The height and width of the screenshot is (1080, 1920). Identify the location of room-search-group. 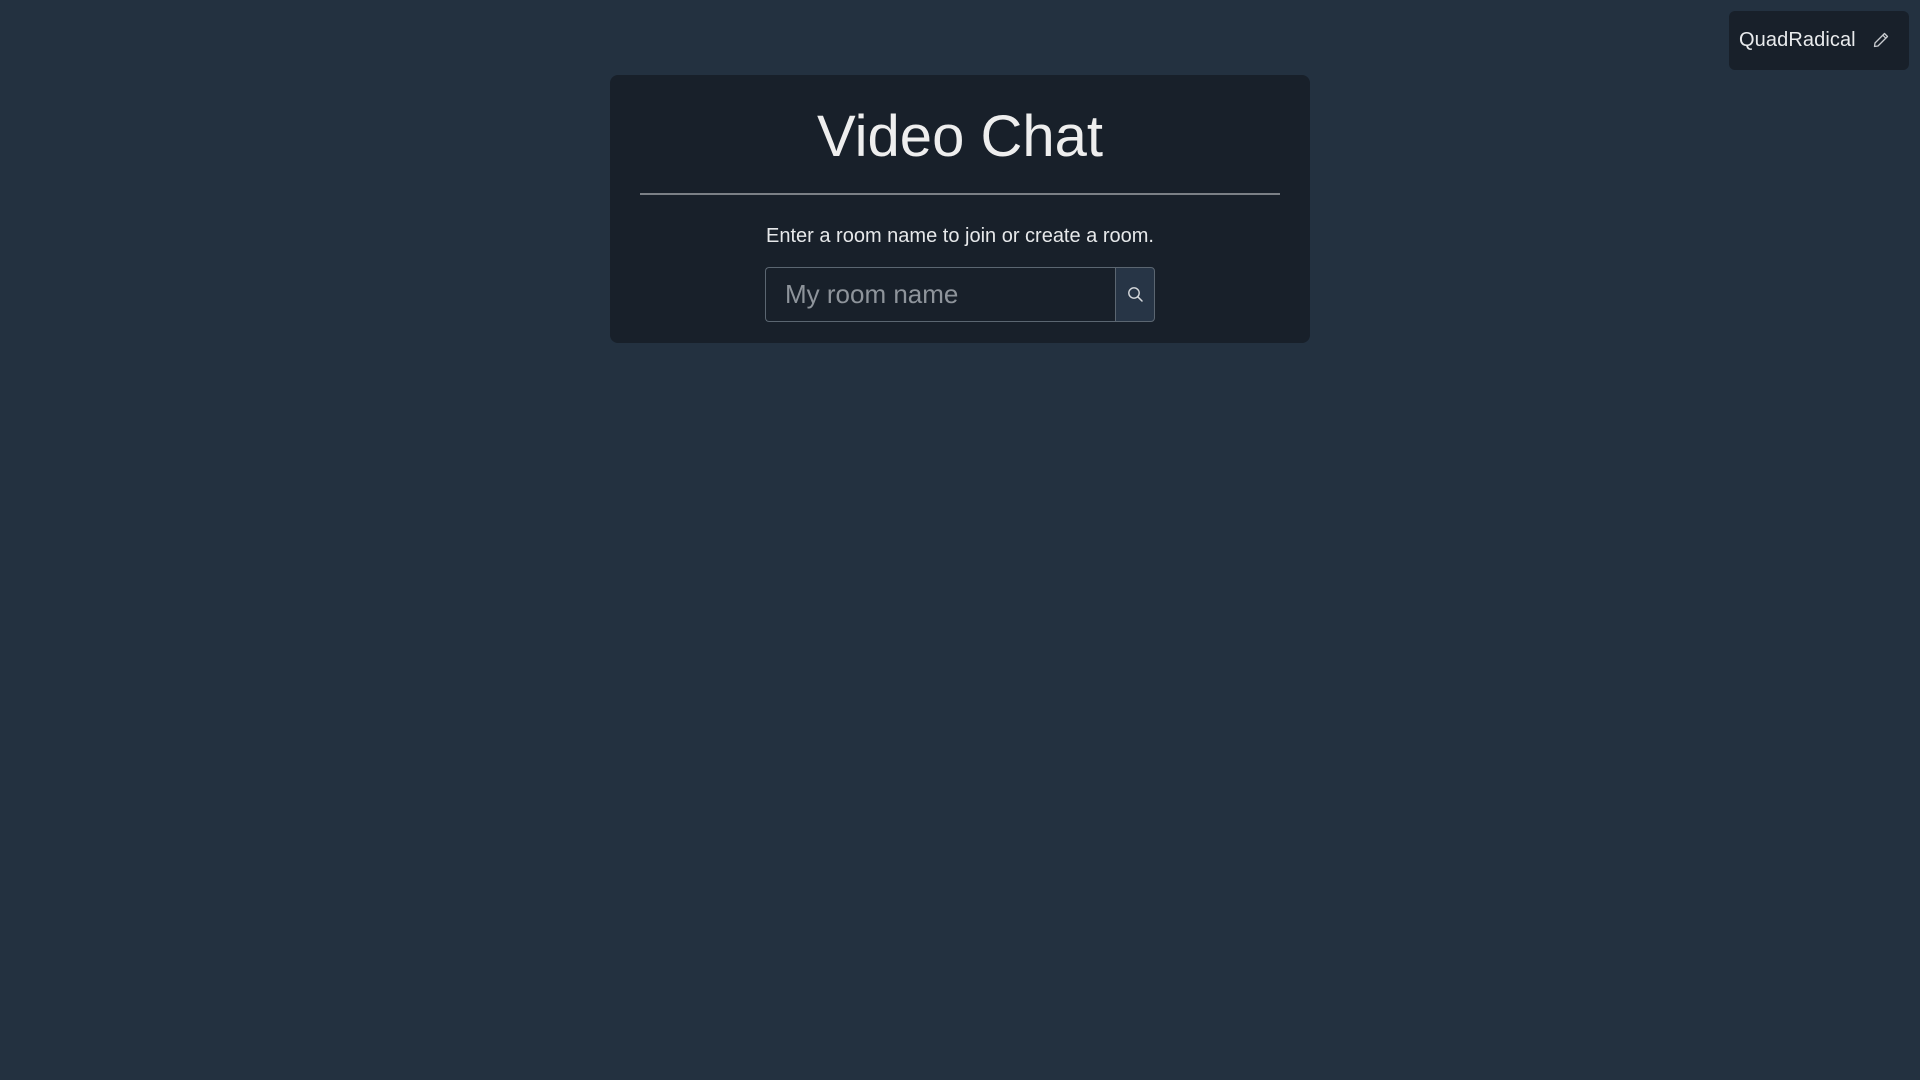
(960, 294).